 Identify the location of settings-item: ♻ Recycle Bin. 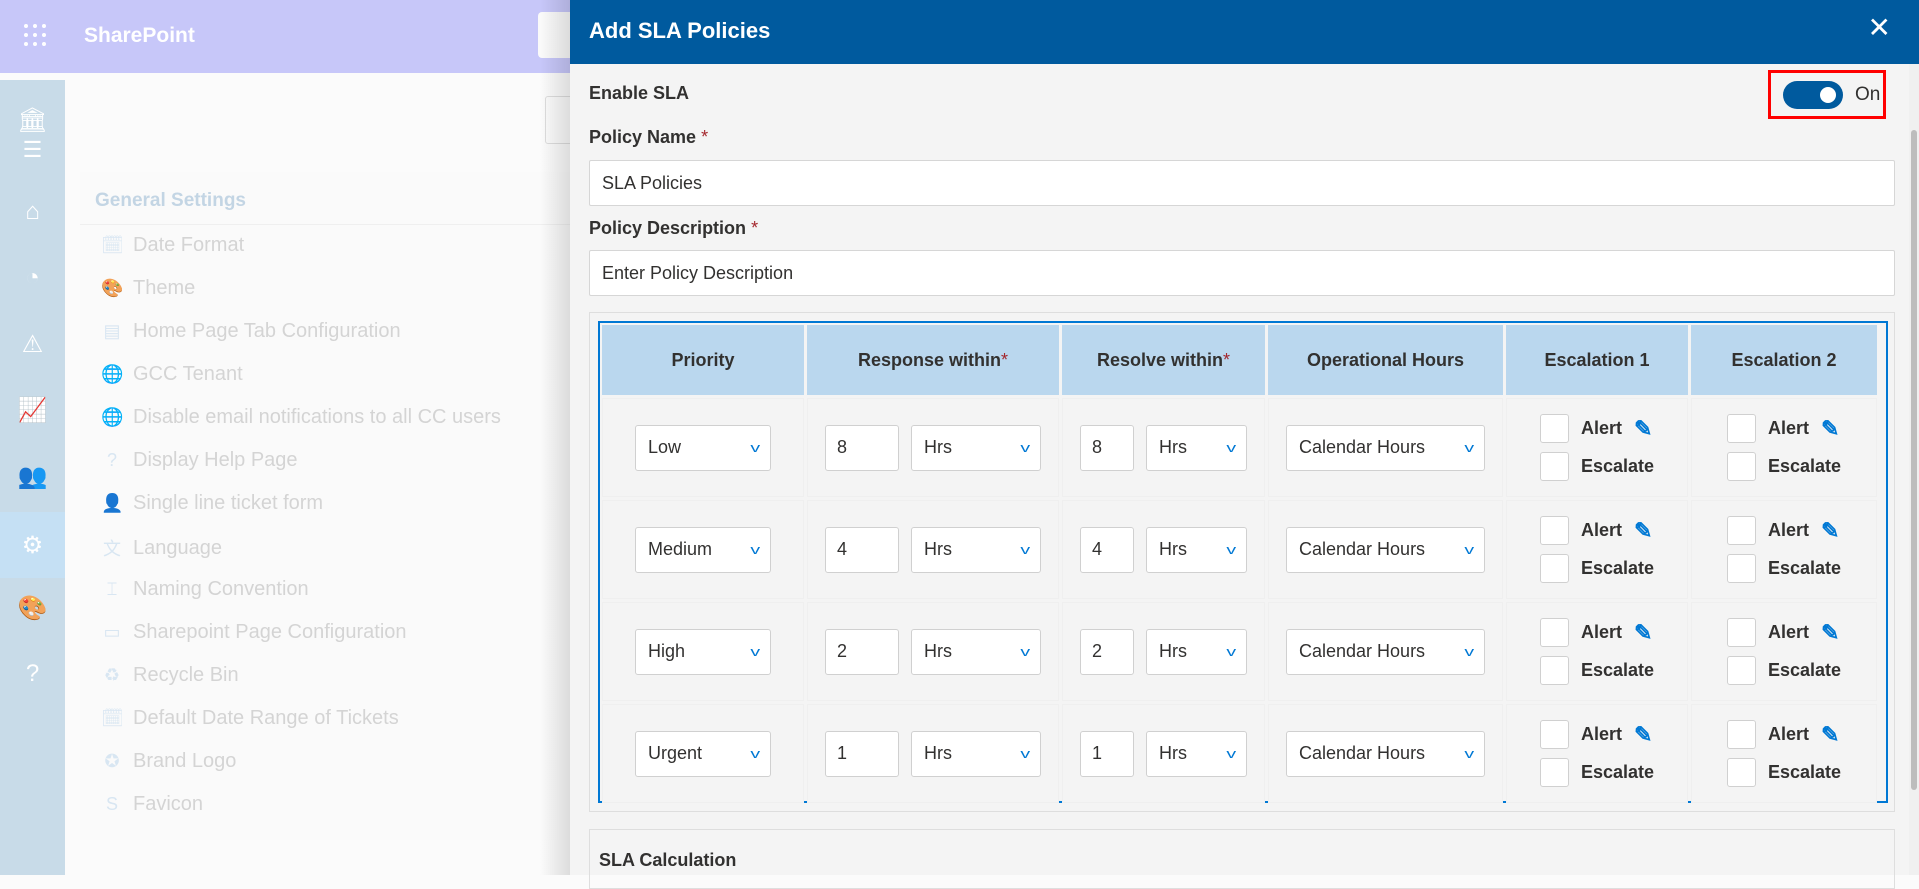
(170, 675).